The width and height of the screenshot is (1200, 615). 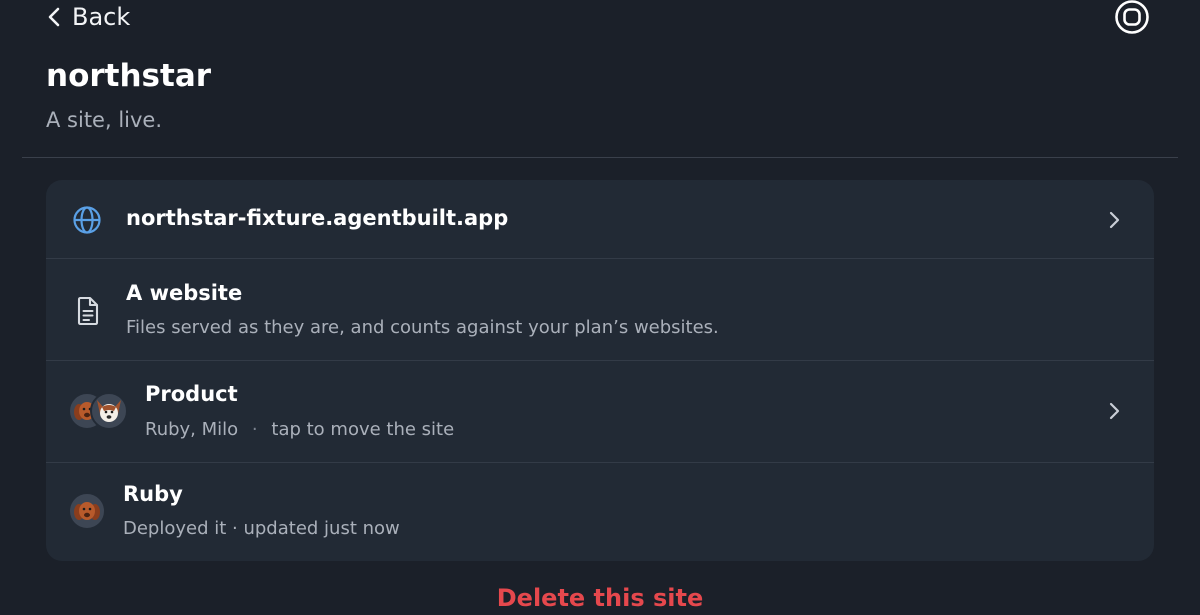 What do you see at coordinates (54, 17) in the screenshot?
I see `chevron-left-icon` at bounding box center [54, 17].